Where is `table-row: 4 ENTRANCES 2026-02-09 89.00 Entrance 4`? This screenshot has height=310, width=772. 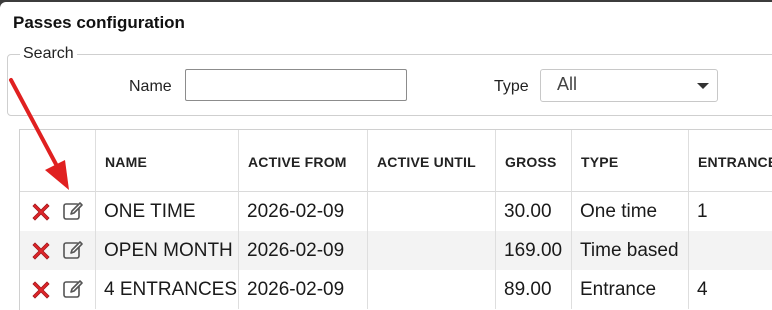 table-row: 4 ENTRANCES 2026-02-09 89.00 Entrance 4 is located at coordinates (396, 289).